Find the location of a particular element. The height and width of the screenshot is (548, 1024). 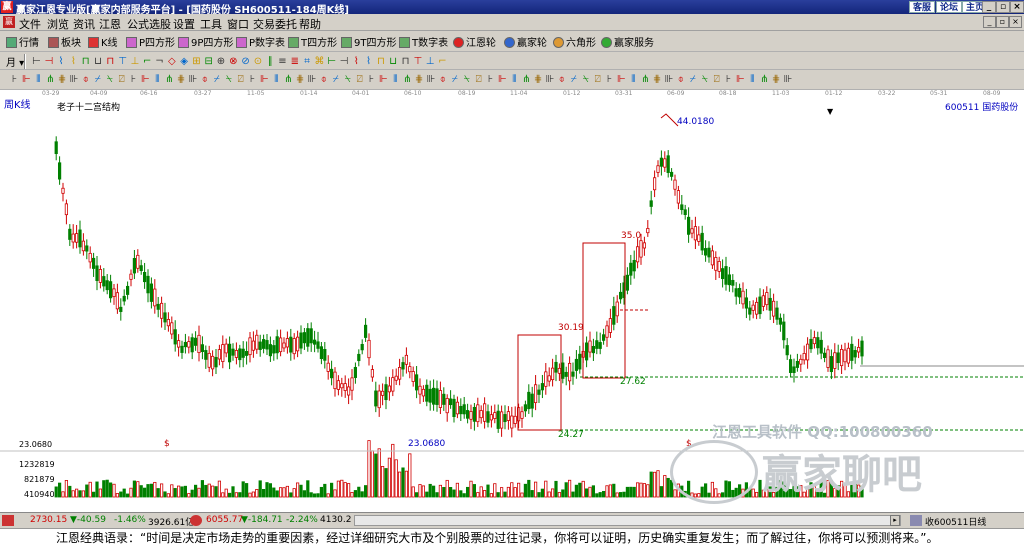

toolbar-sector: 板块 is located at coordinates (64, 41).